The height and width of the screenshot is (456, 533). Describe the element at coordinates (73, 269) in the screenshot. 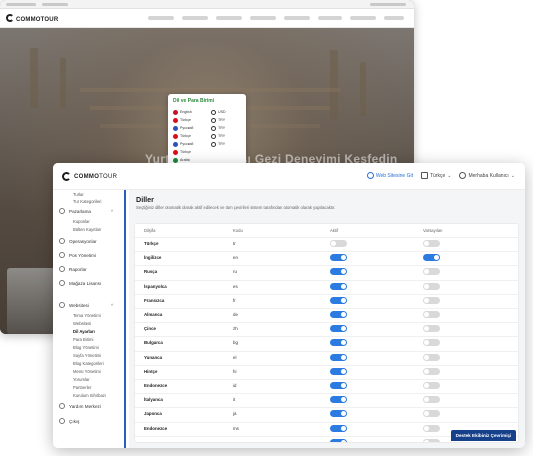

I see `sidebar-item-raporlar: Raporlar` at that location.